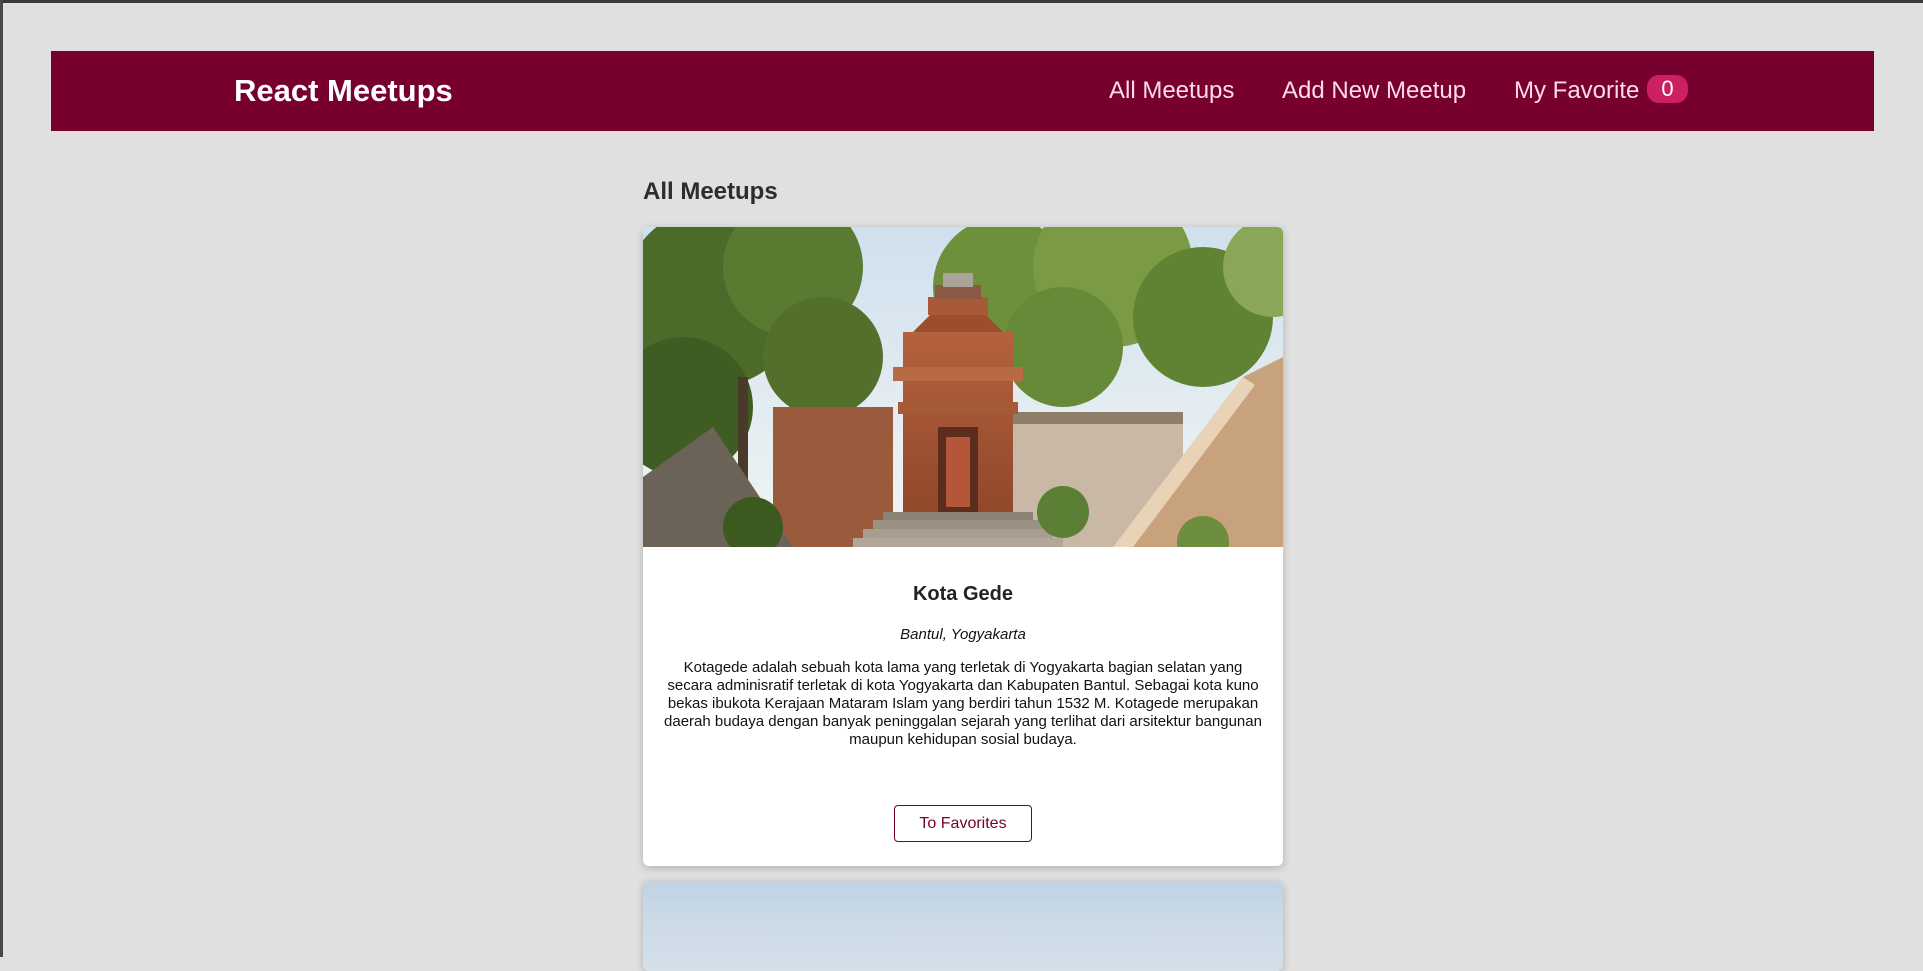 Image resolution: width=1923 pixels, height=971 pixels. What do you see at coordinates (1171, 91) in the screenshot?
I see `nav-link-all-meetups: All Meetups` at bounding box center [1171, 91].